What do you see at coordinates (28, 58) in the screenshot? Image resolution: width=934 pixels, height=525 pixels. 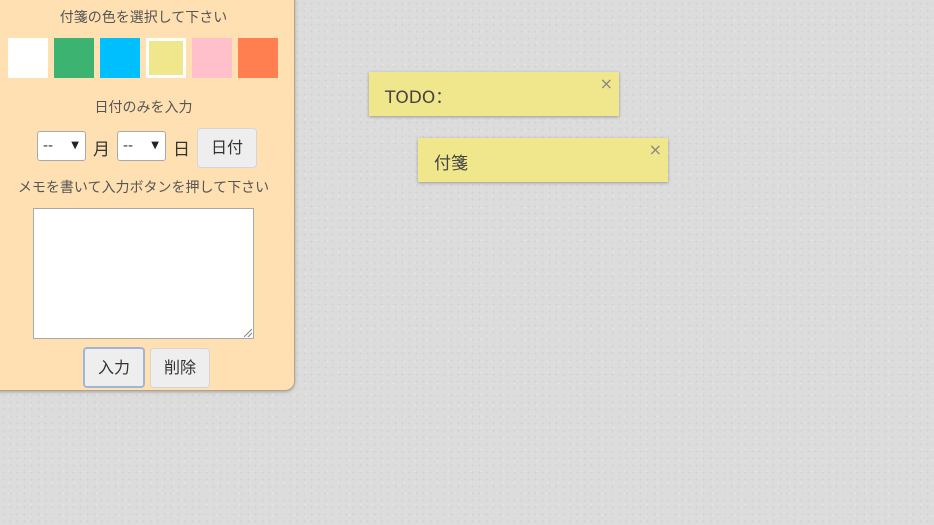 I see `color-swatch-white` at bounding box center [28, 58].